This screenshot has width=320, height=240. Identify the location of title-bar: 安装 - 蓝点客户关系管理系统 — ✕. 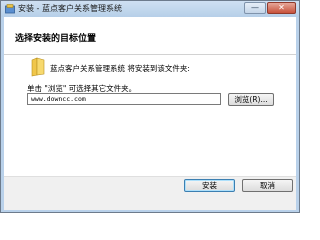
(150, 9).